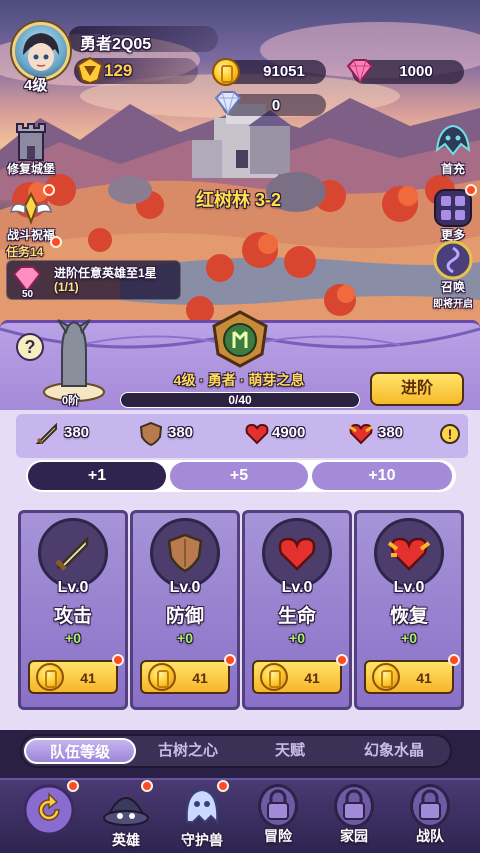 The image size is (480, 853). Describe the element at coordinates (31, 213) in the screenshot. I see `battle-blessing-button: 战斗祝福` at that location.